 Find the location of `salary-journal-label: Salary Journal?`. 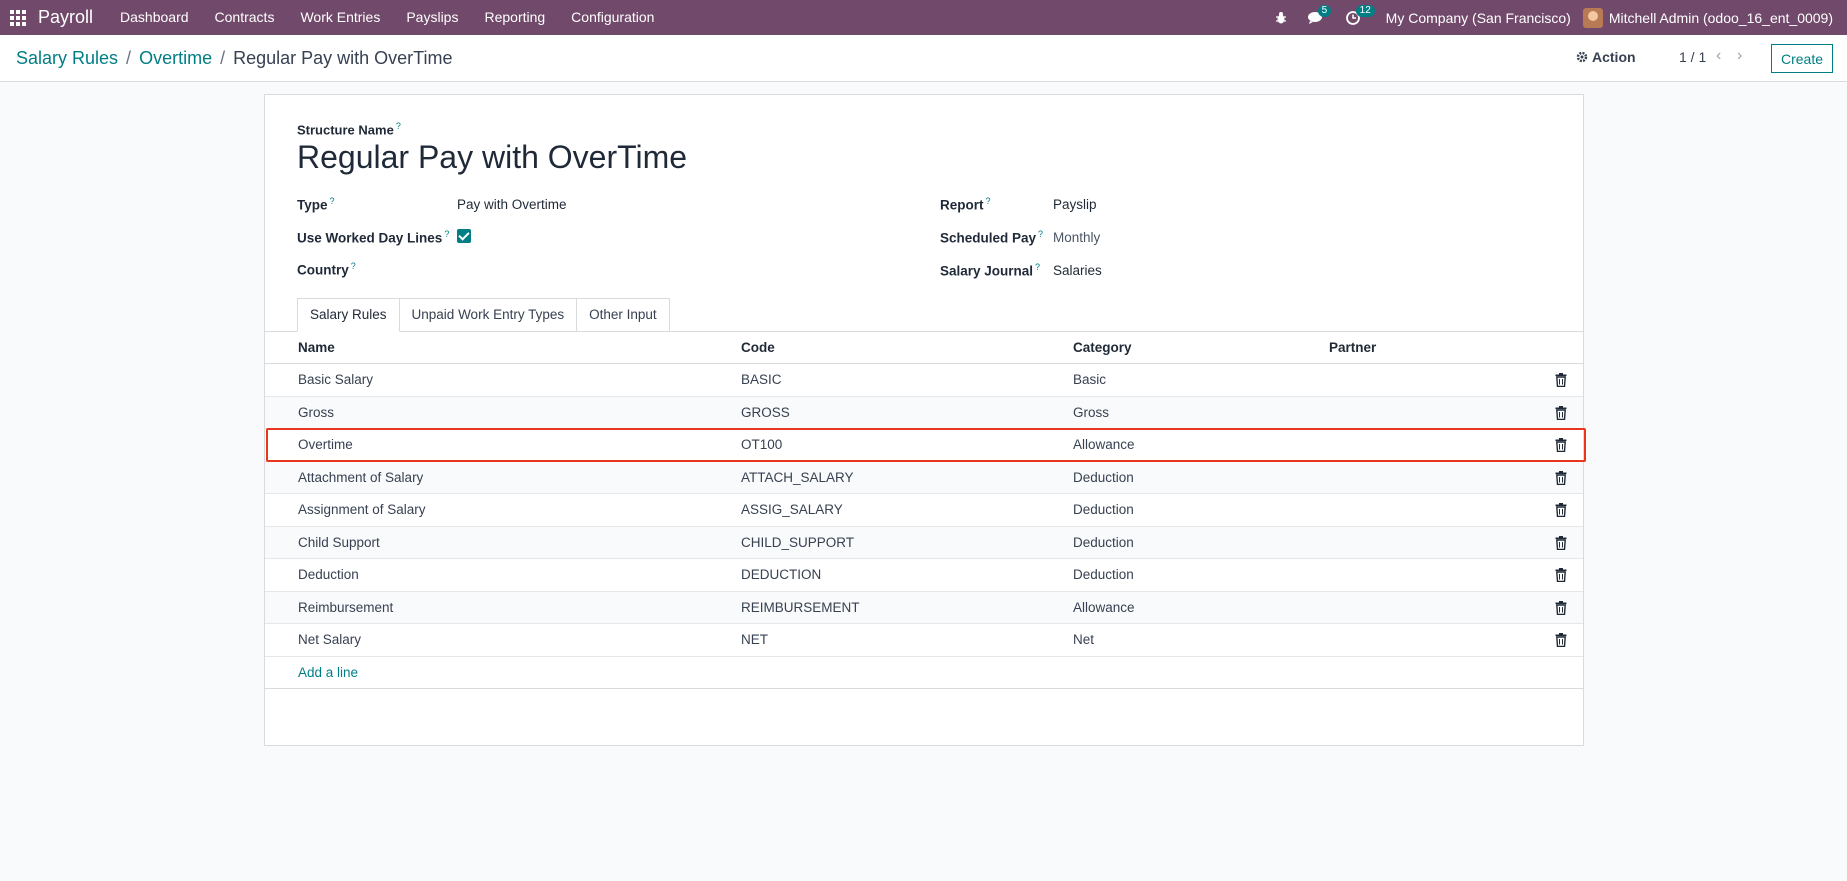

salary-journal-label: Salary Journal? is located at coordinates (990, 270).